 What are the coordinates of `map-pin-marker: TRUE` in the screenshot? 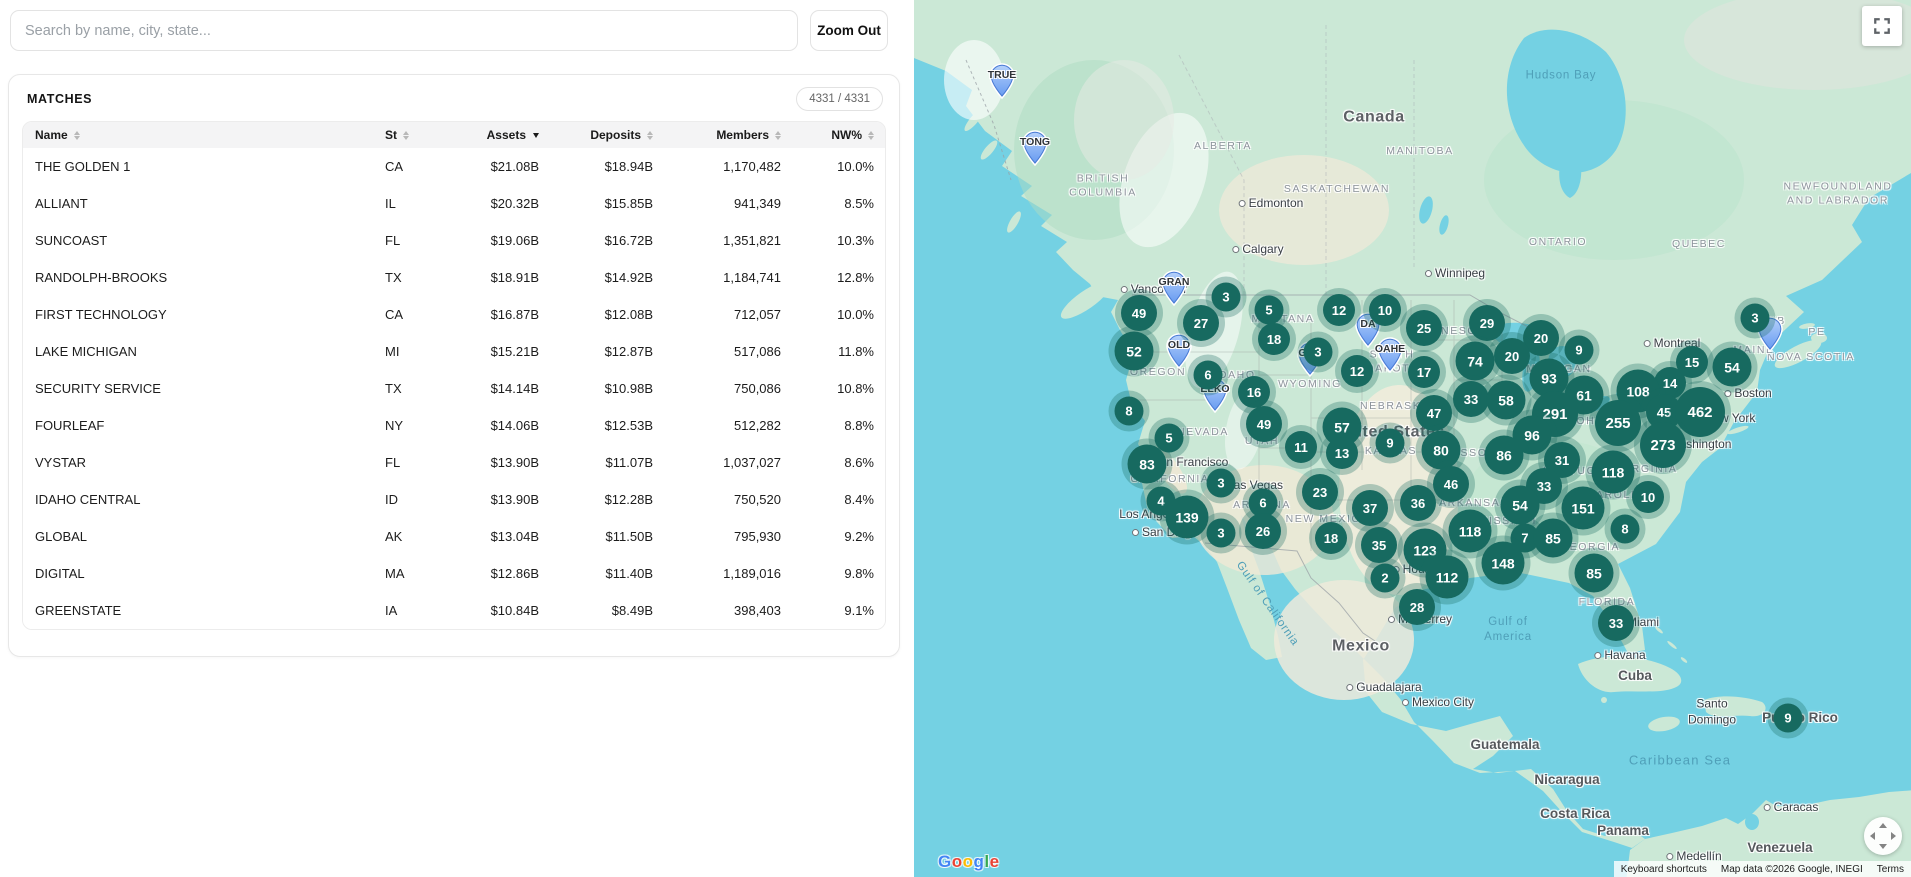 It's located at (1002, 81).